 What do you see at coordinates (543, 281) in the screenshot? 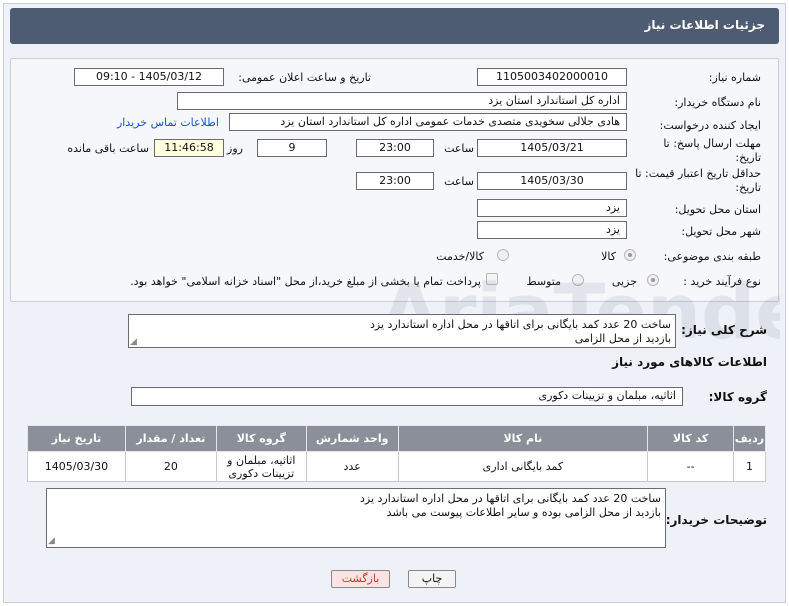
I see `process-medium-label: متوسط` at bounding box center [543, 281].